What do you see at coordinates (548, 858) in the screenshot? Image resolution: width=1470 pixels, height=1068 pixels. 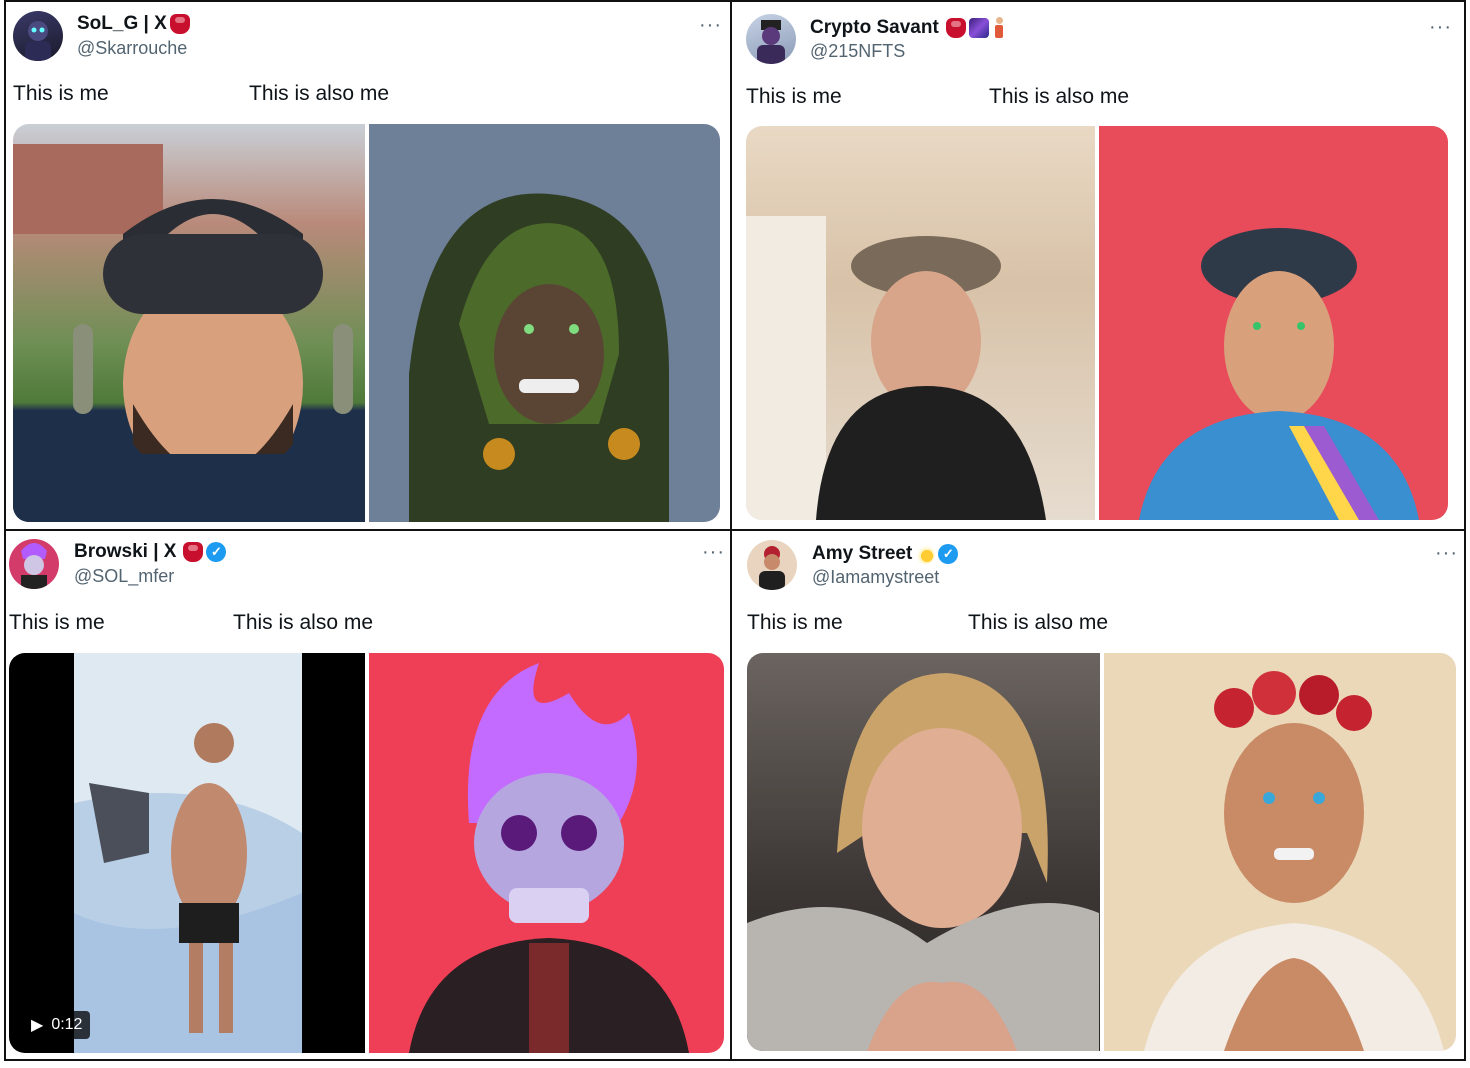 I see `flaming-skull-art-icon` at bounding box center [548, 858].